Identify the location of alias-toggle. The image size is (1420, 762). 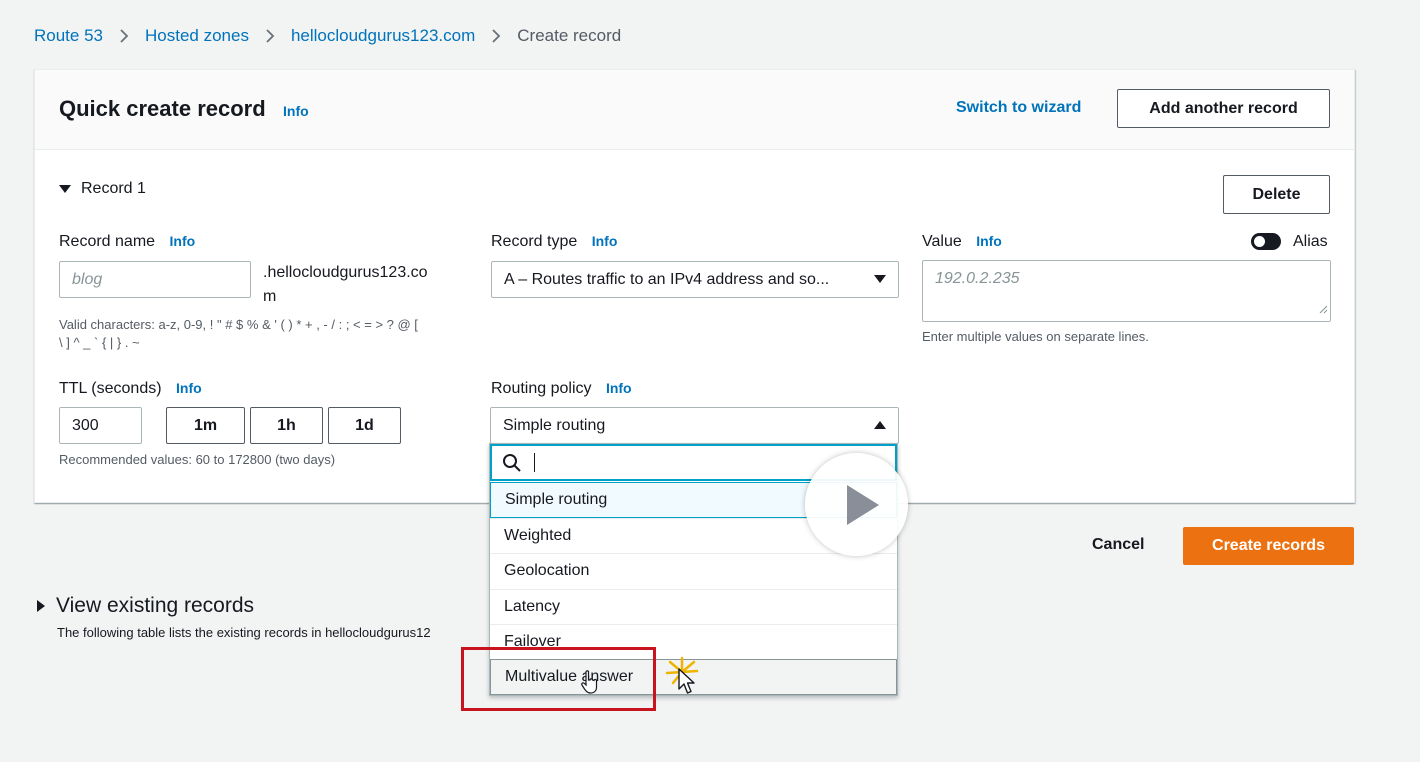
(1266, 241).